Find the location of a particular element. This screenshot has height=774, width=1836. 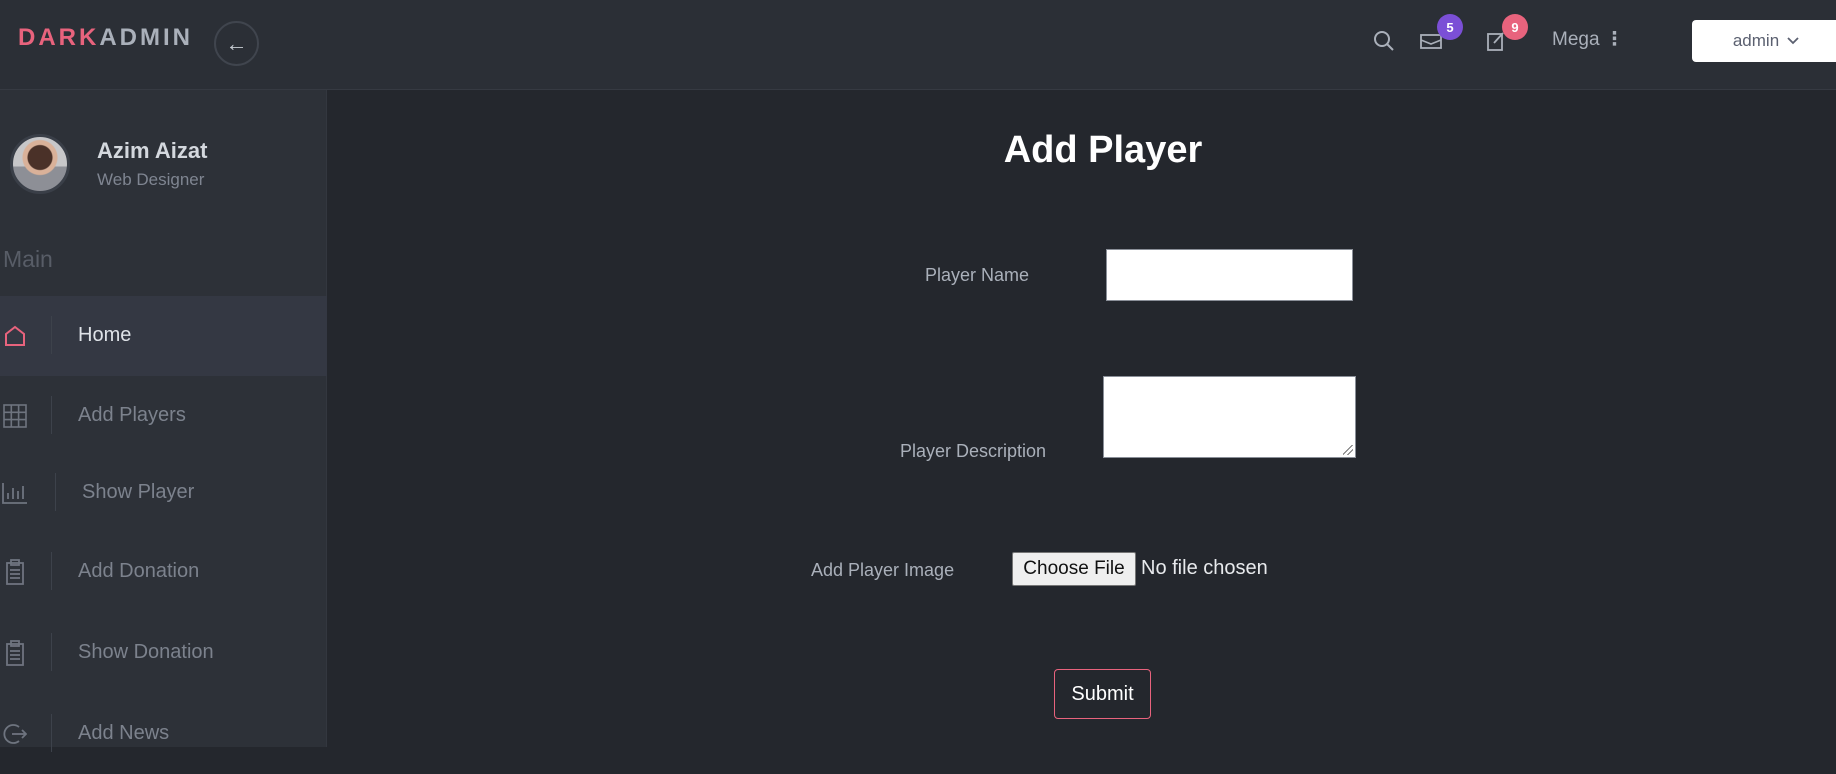

bar-chart-icon is located at coordinates (15, 493).